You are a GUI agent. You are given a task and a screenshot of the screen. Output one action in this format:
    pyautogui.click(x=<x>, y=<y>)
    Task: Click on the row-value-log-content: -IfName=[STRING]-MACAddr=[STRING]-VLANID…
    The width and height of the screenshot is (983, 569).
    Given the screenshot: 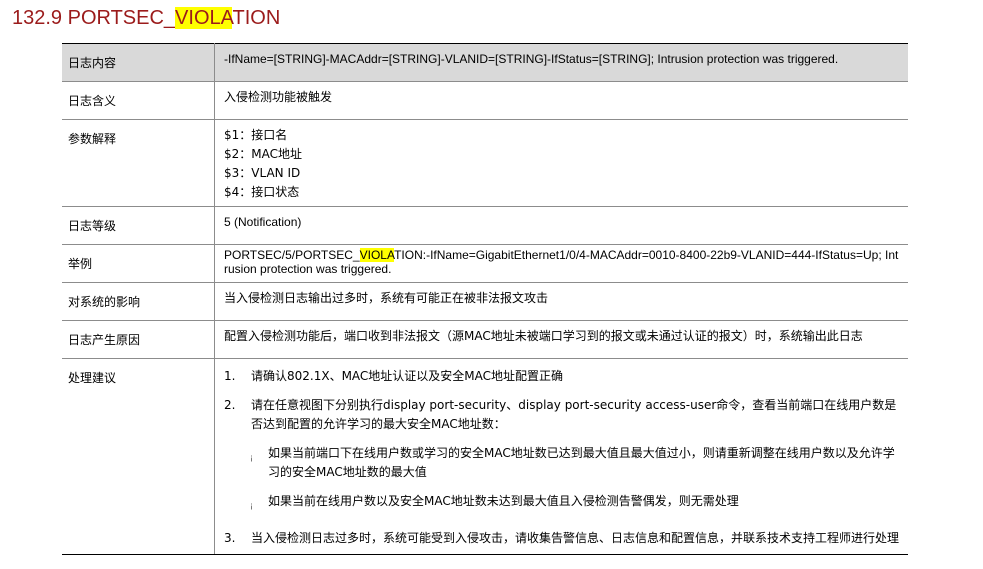 What is the action you would take?
    pyautogui.click(x=561, y=62)
    